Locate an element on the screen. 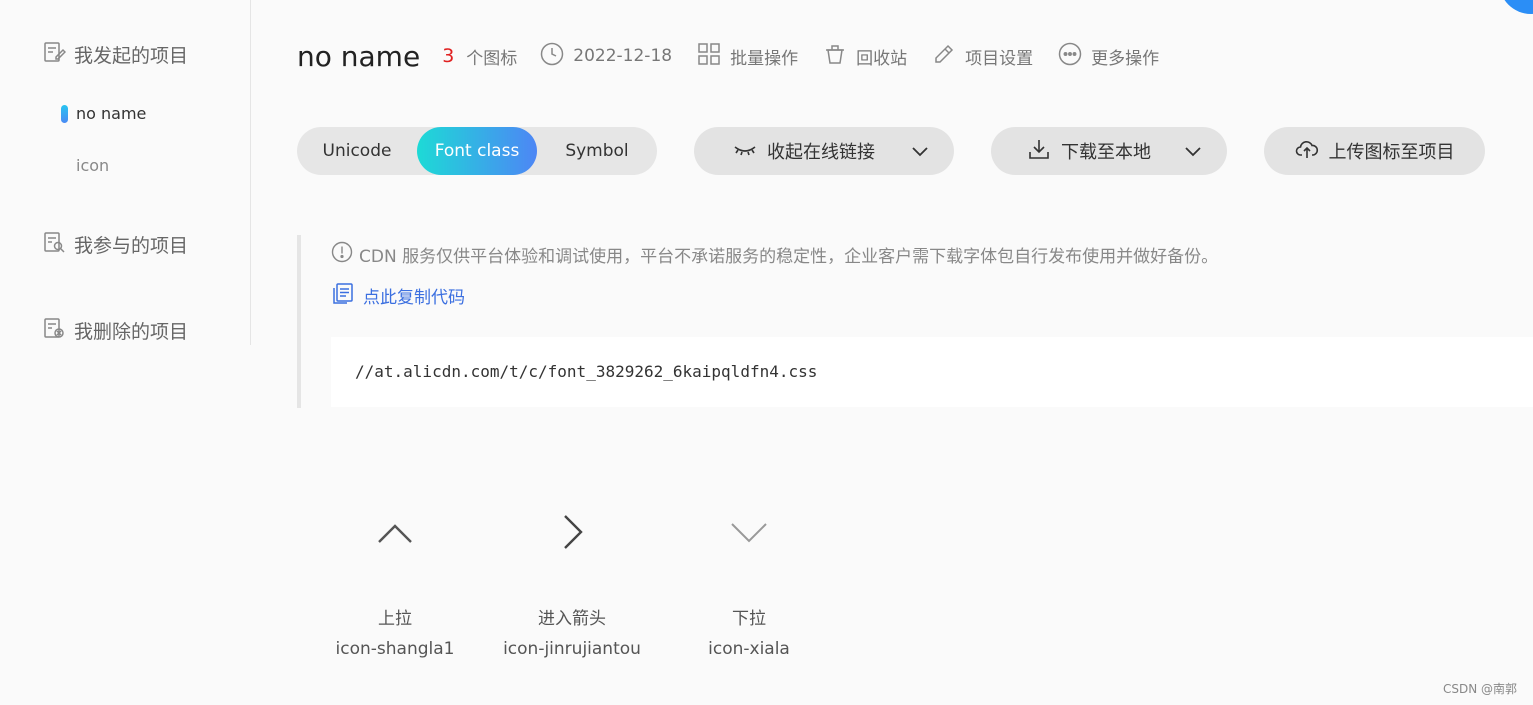  upload-icons-button: 上传图标至项目 is located at coordinates (1374, 151).